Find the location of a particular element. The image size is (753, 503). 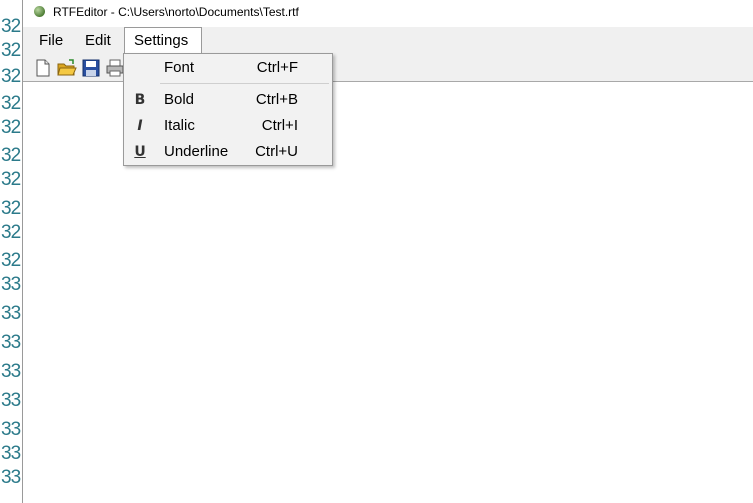

menu-item-font: Font Ctrl+F is located at coordinates (228, 68).